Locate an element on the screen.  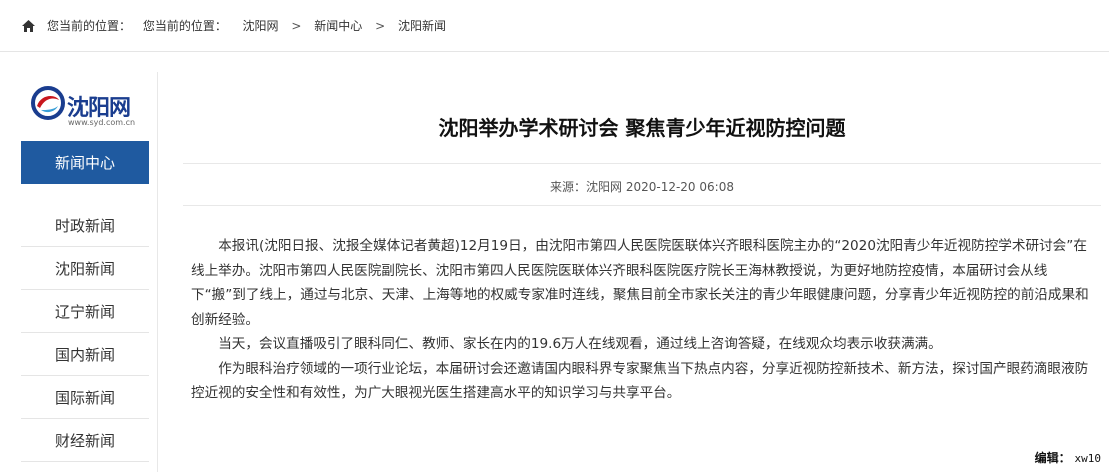
sidebar-item-liaoning: 辽宁新闻 is located at coordinates (85, 311).